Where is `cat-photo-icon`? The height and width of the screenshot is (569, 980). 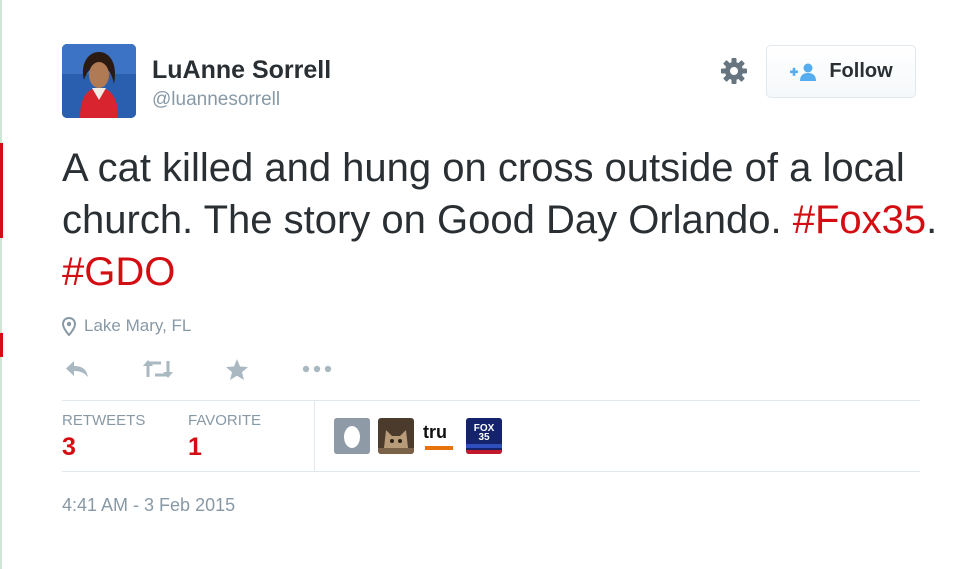 cat-photo-icon is located at coordinates (396, 436).